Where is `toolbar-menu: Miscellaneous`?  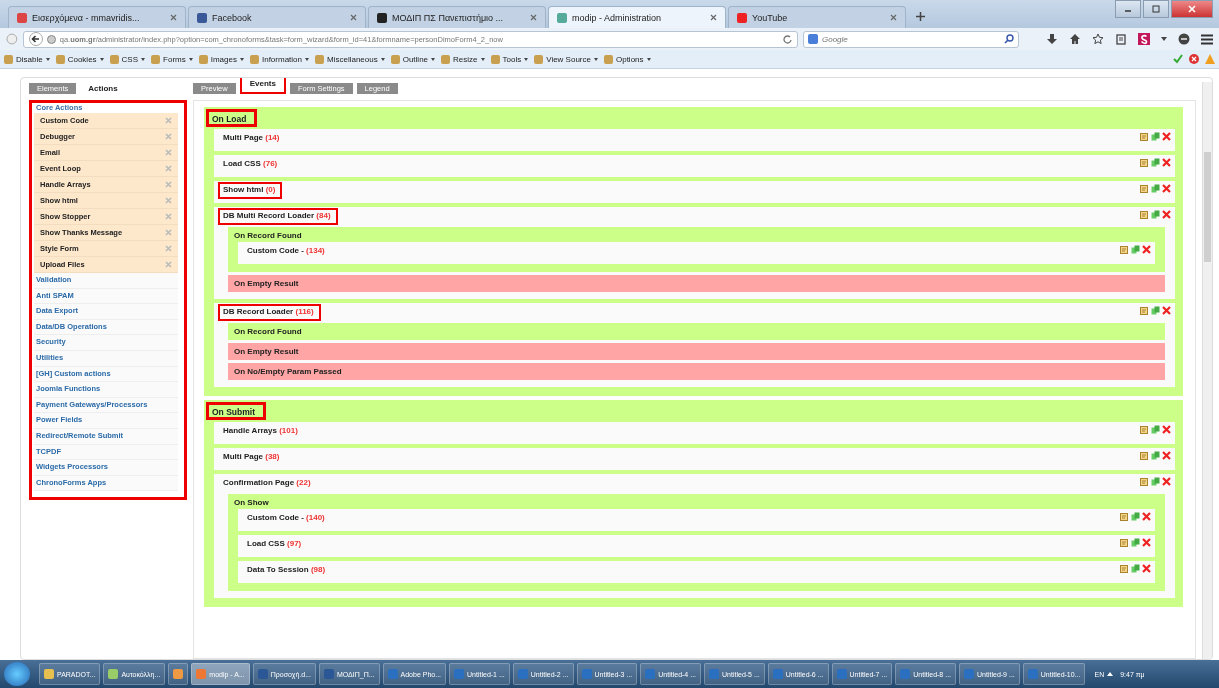 toolbar-menu: Miscellaneous is located at coordinates (350, 59).